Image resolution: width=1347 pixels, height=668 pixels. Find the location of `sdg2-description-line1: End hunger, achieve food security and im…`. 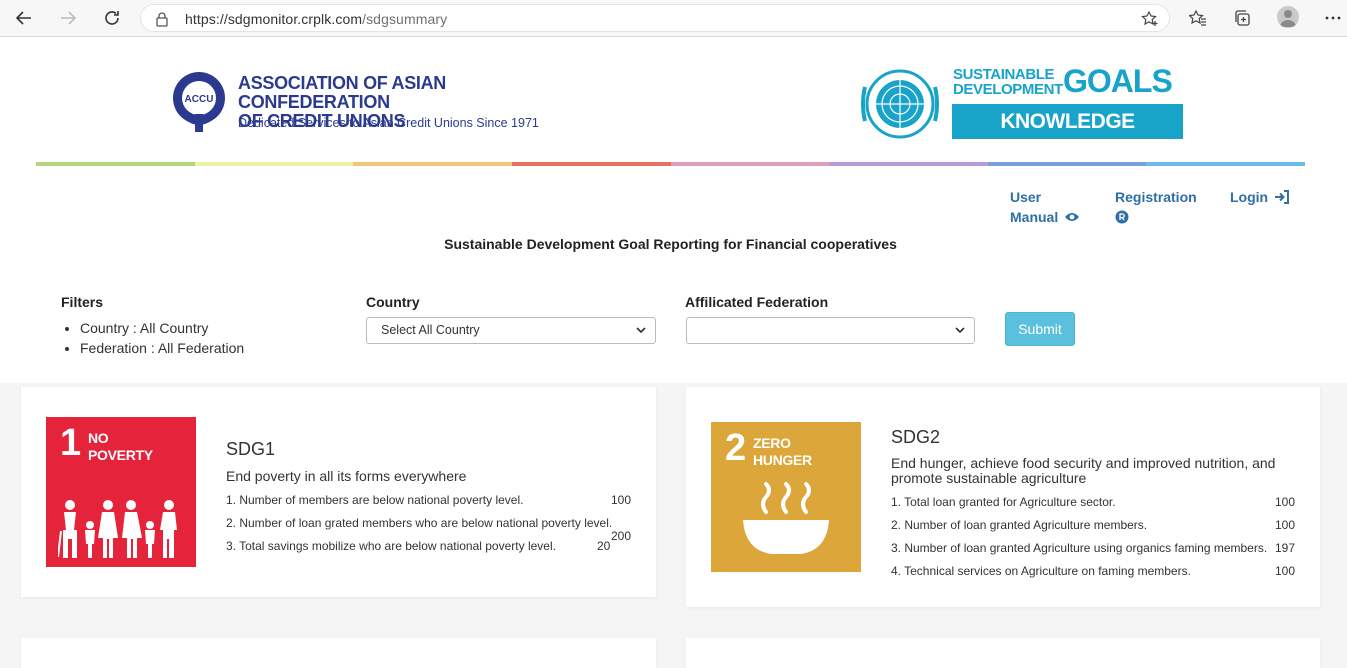

sdg2-description-line1: End hunger, achieve food security and im… is located at coordinates (1083, 463).